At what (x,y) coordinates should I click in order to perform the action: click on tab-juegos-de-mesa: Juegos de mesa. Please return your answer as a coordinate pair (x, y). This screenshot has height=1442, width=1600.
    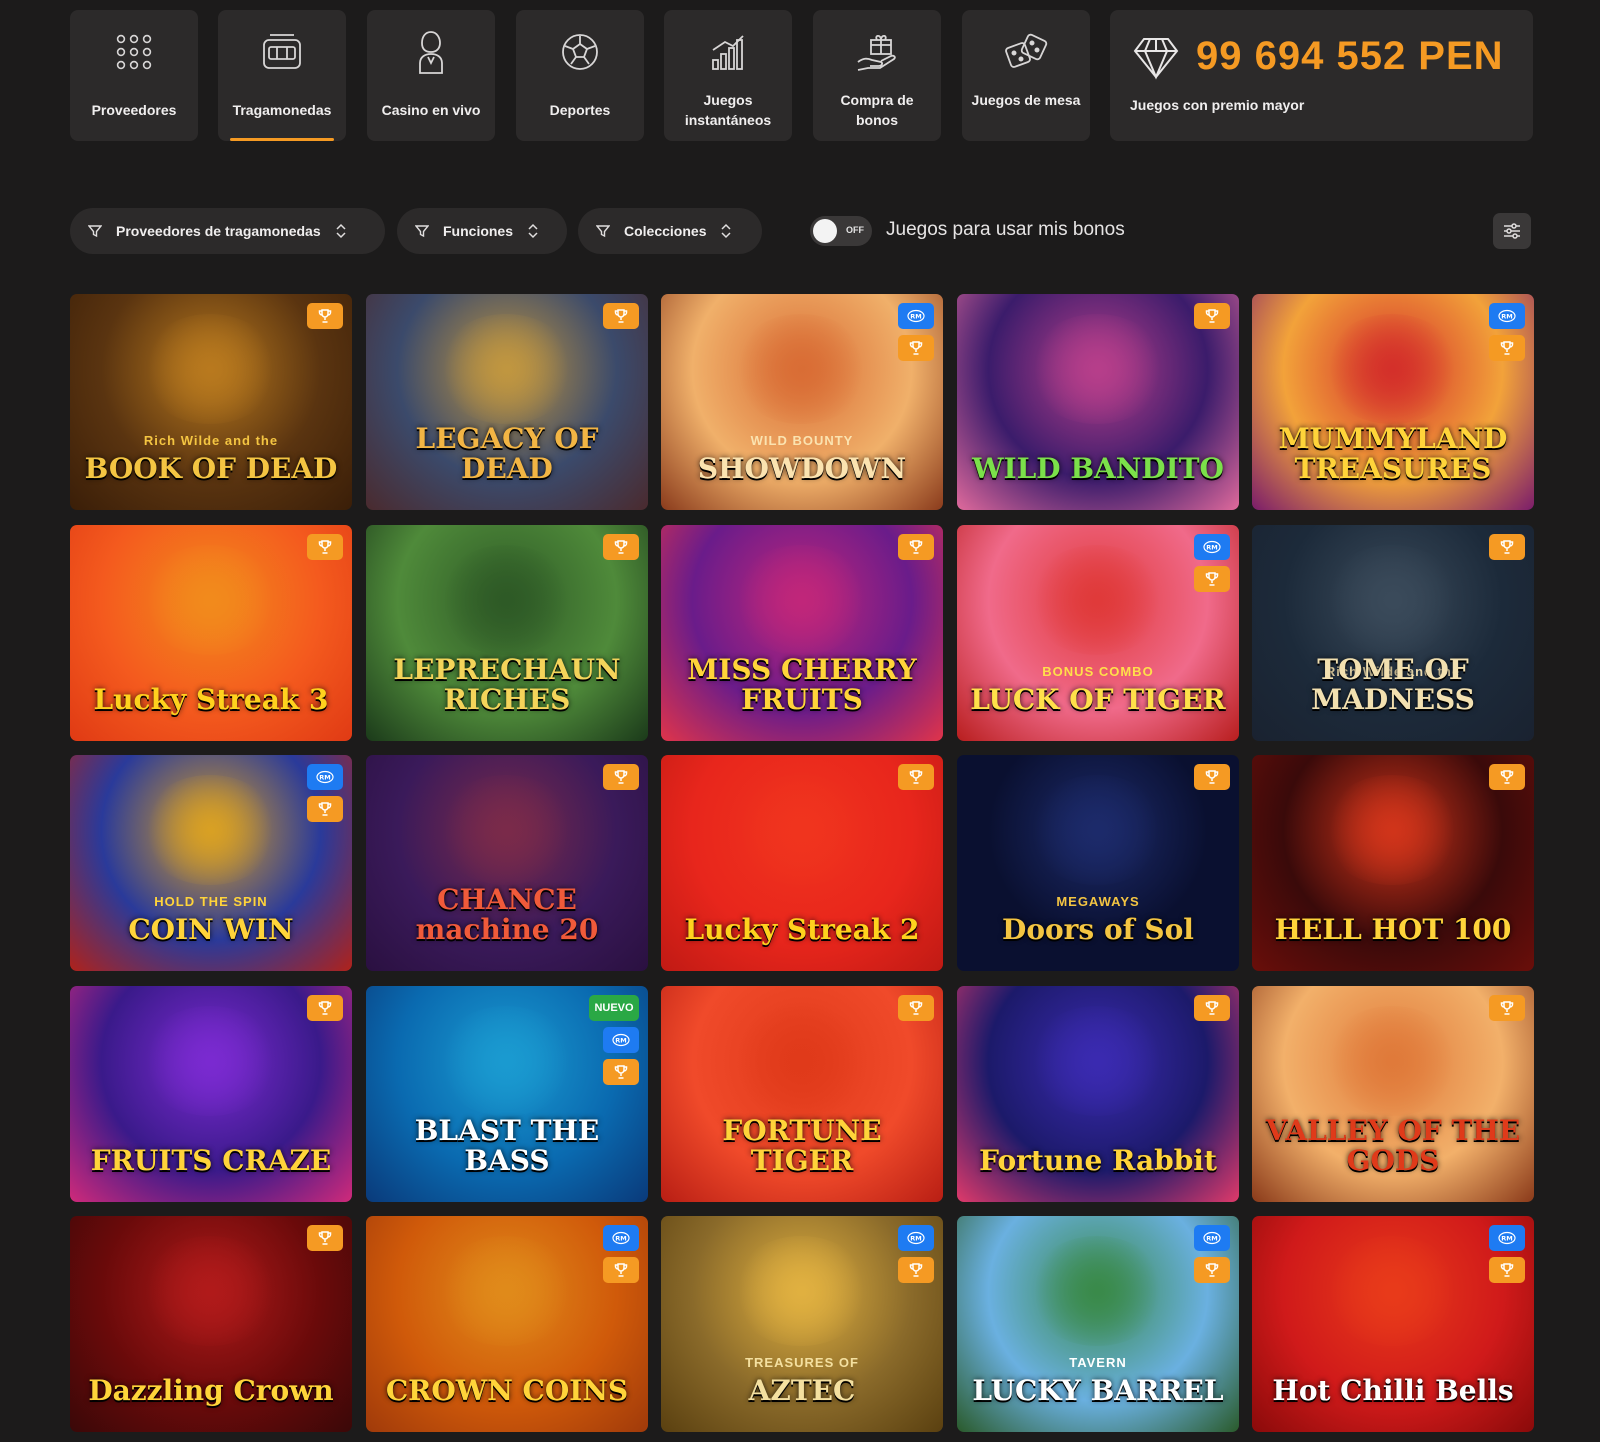
    Looking at the image, I should click on (1026, 75).